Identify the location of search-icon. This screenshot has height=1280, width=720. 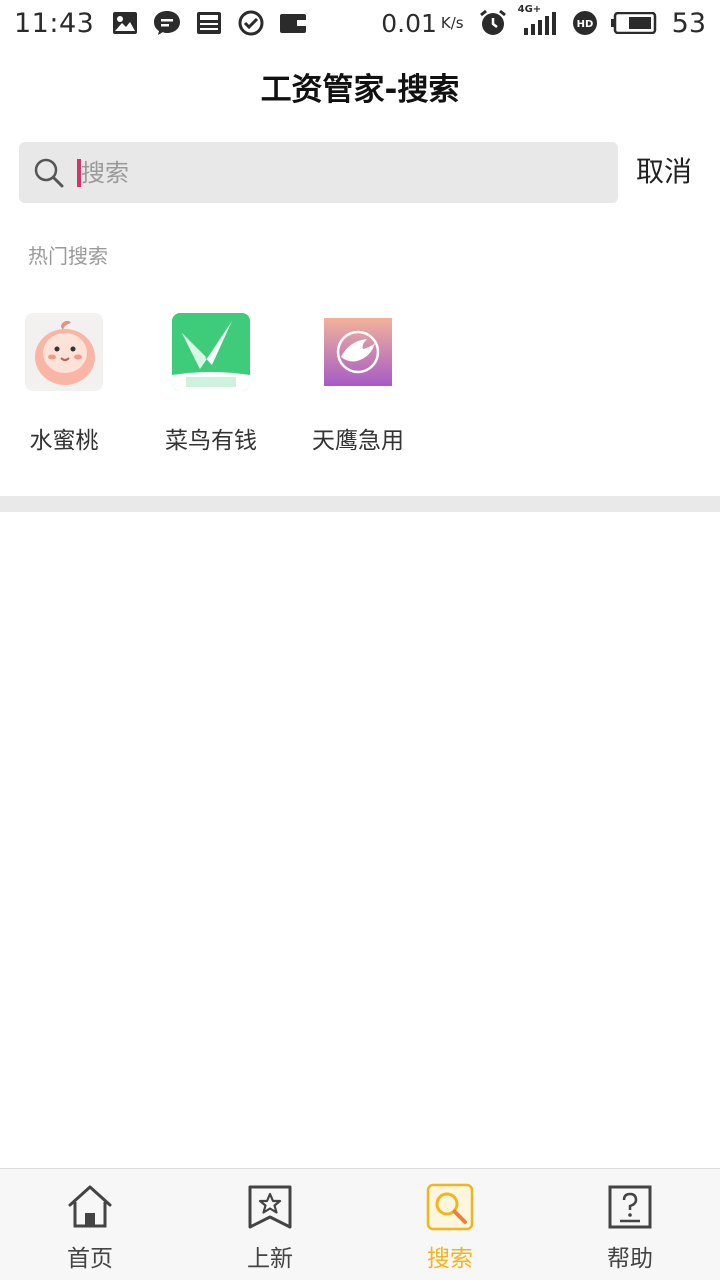
(49, 173).